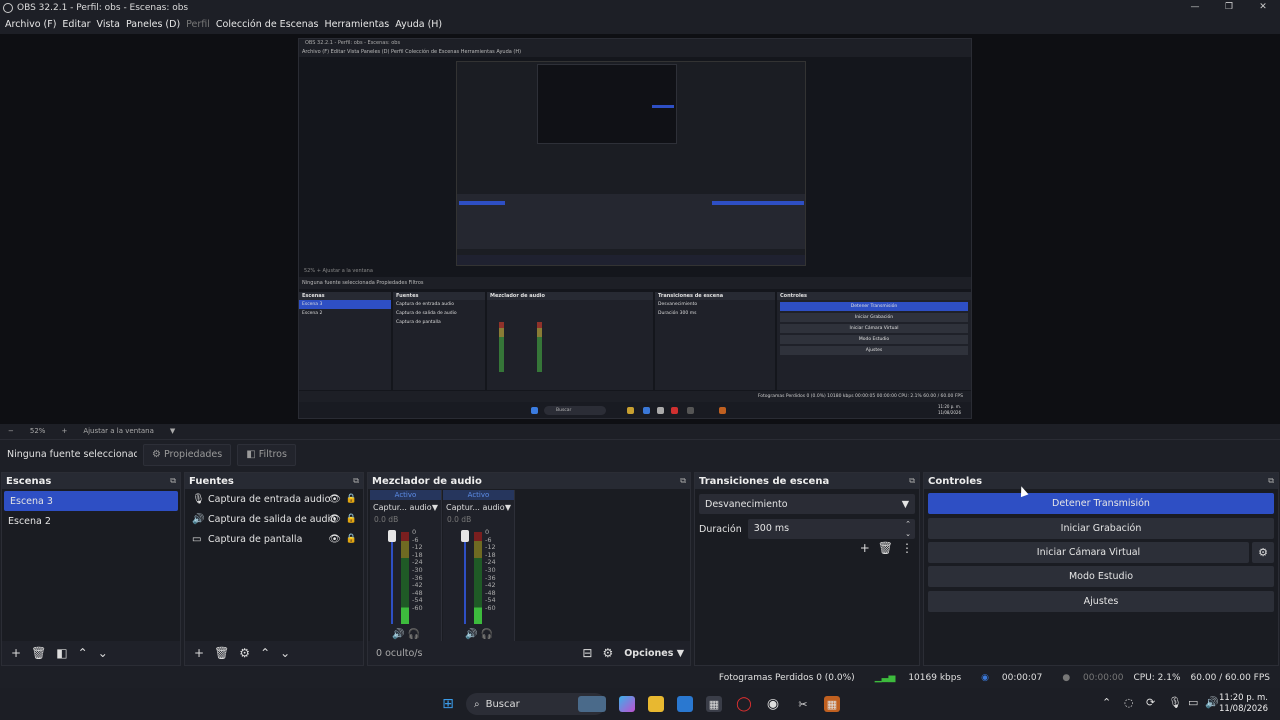 Image resolution: width=1280 pixels, height=720 pixels. What do you see at coordinates (198, 24) in the screenshot?
I see `menu-perfil: Perfil` at bounding box center [198, 24].